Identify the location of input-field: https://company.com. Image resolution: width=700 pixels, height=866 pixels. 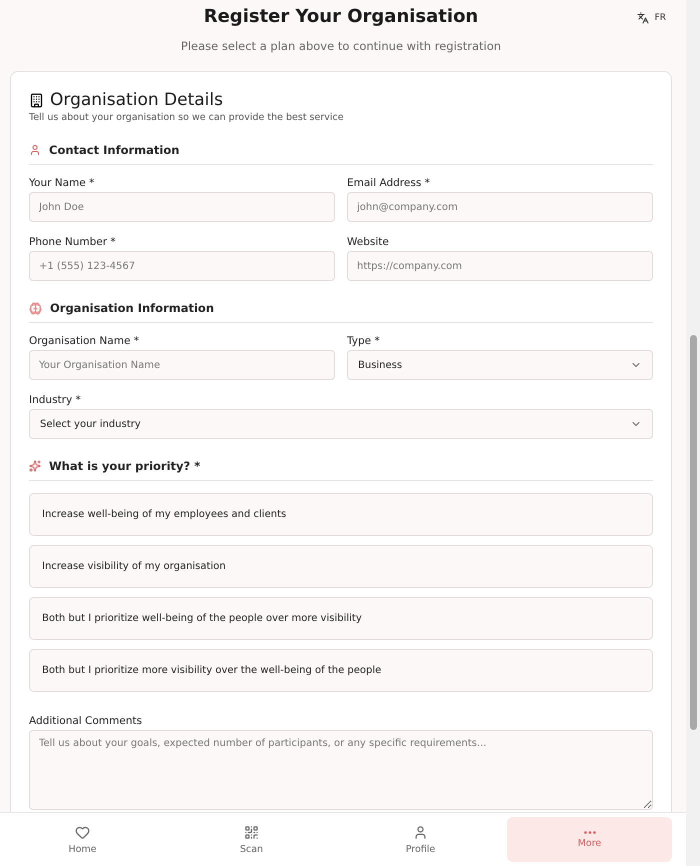
(500, 266).